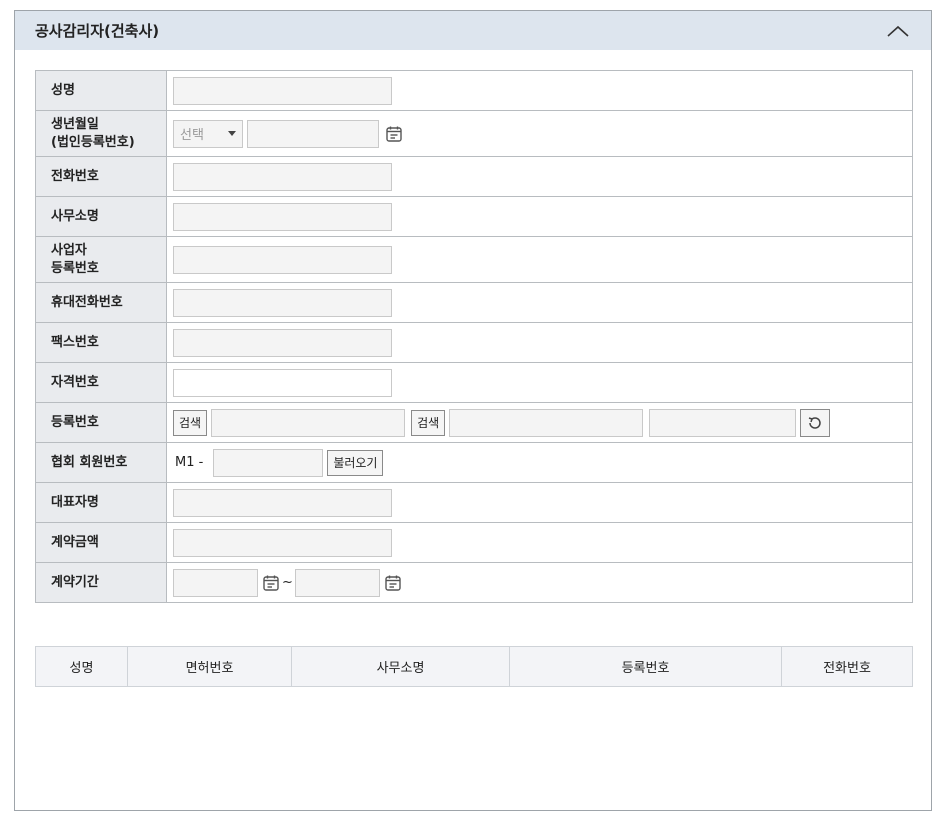 This screenshot has width=936, height=815. Describe the element at coordinates (268, 462) in the screenshot. I see `assoc-number-input` at that location.